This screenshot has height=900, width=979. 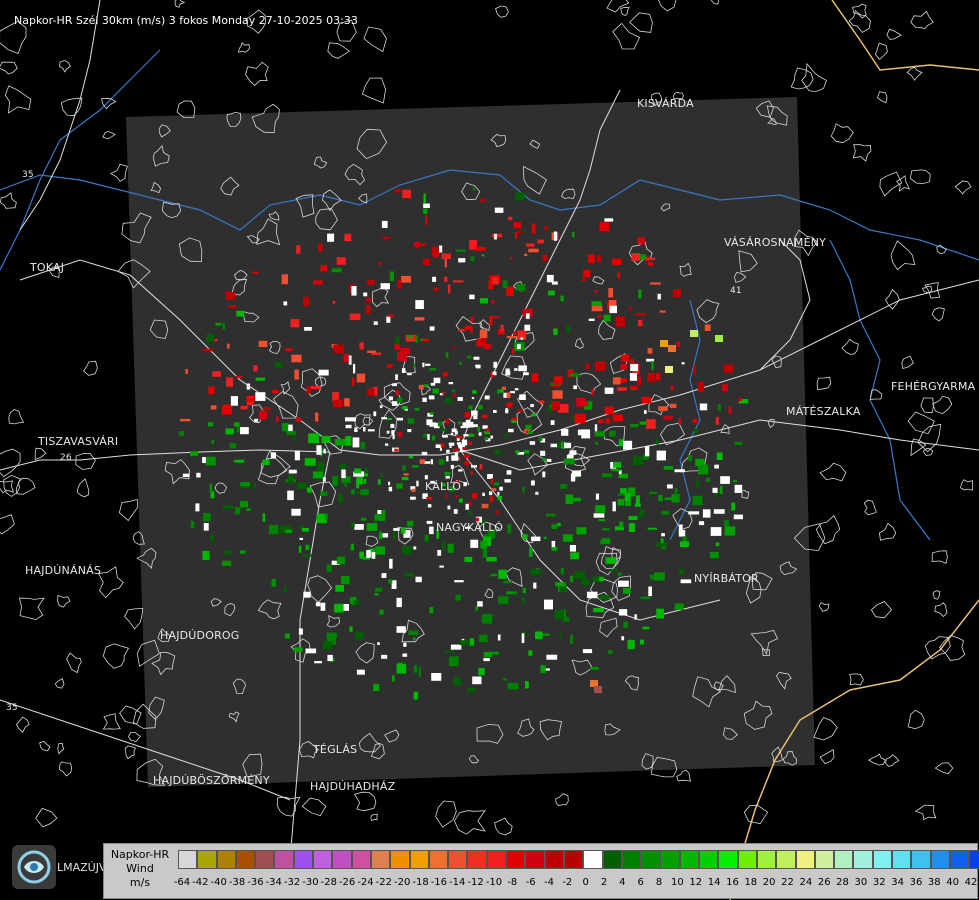 I want to click on town-label-hajdudorog: HAJDÚDOROG, so click(x=200, y=635).